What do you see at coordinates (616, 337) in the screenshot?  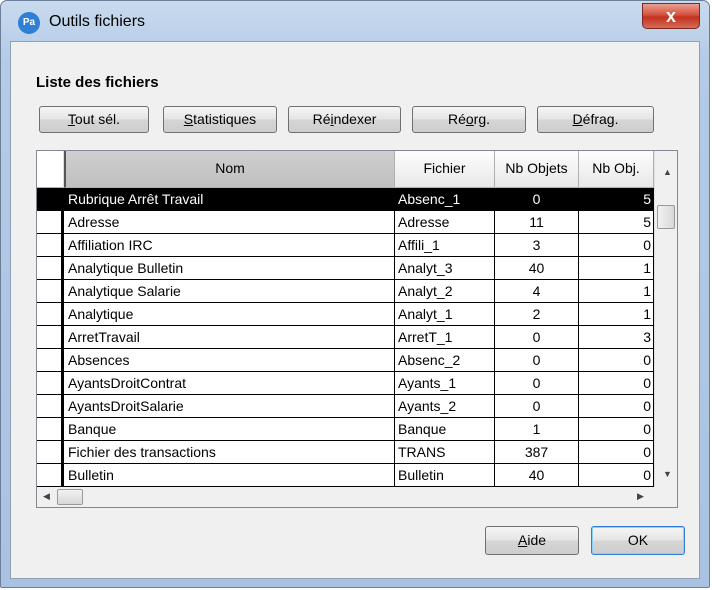 I see `cell-nb-obj: 3` at bounding box center [616, 337].